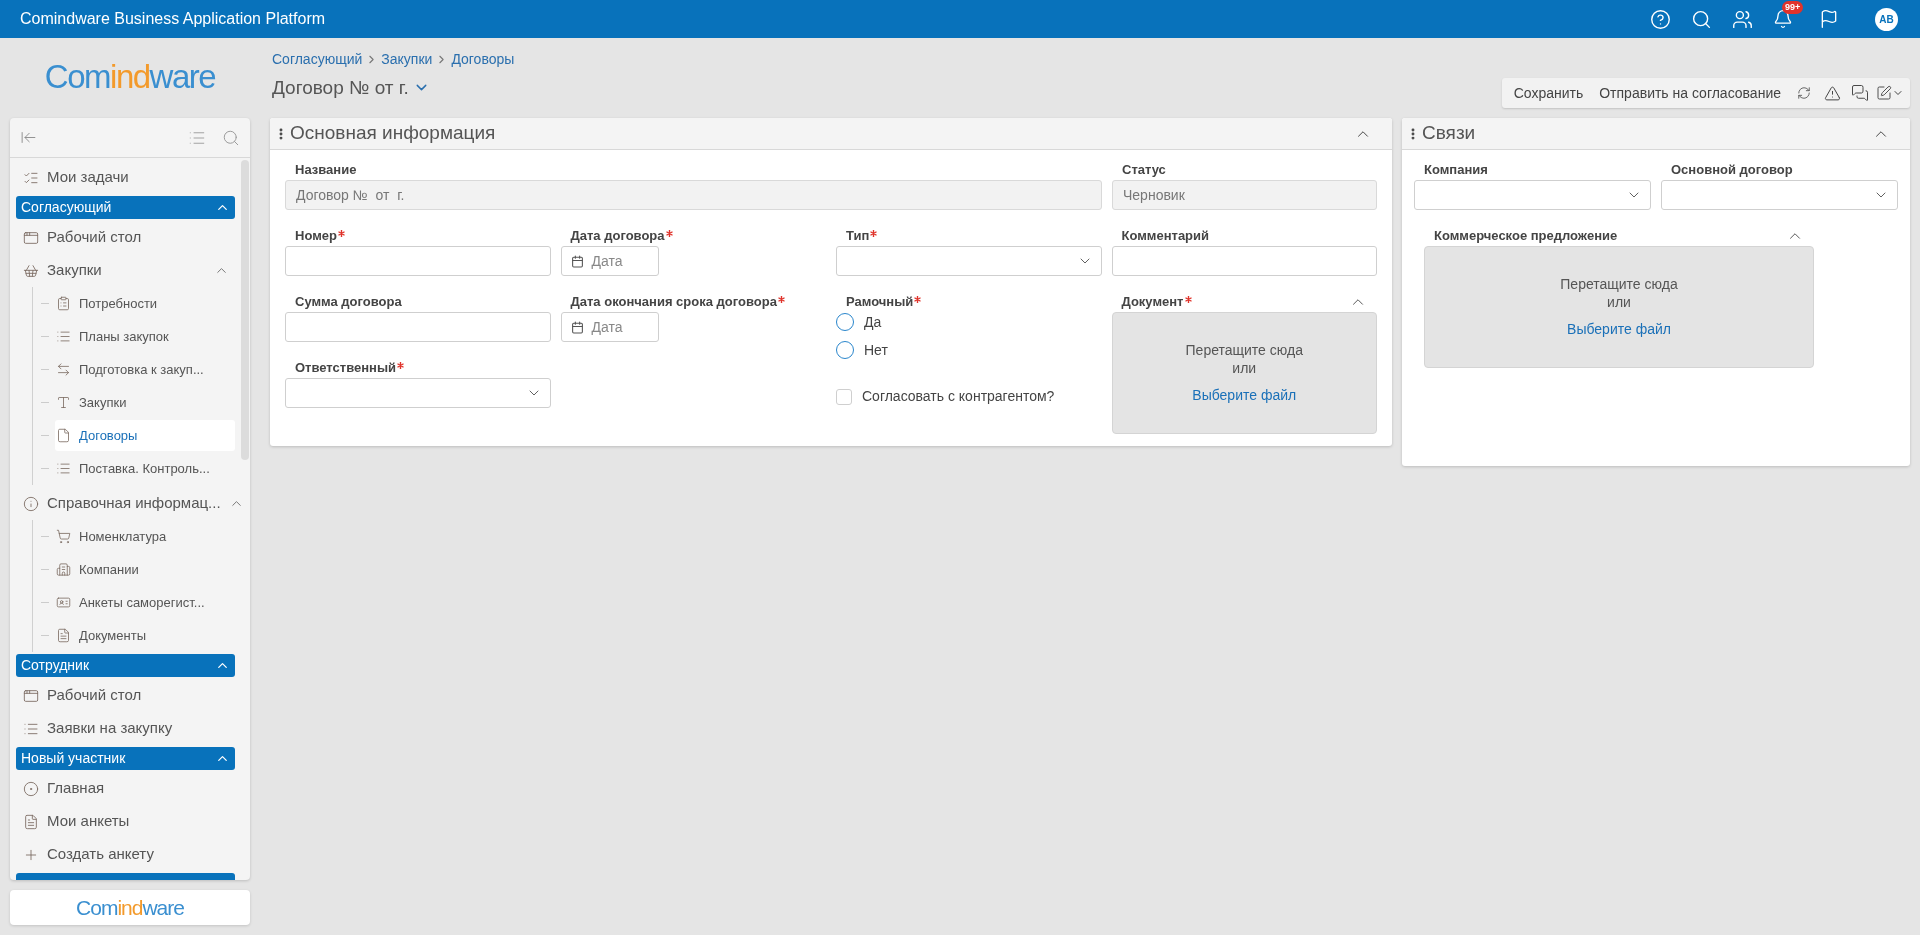 The width and height of the screenshot is (1920, 935). Describe the element at coordinates (1526, 236) in the screenshot. I see `field-label: Коммерческое предложение` at that location.